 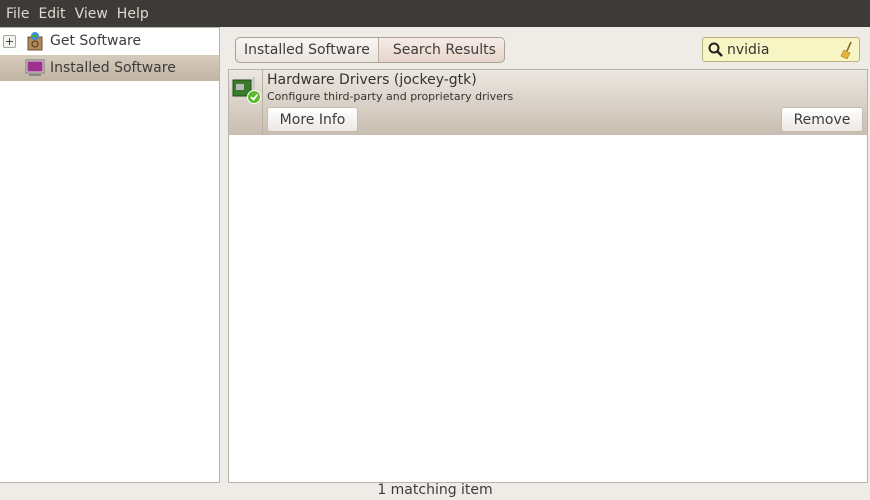 I want to click on search-box, so click(x=781, y=49).